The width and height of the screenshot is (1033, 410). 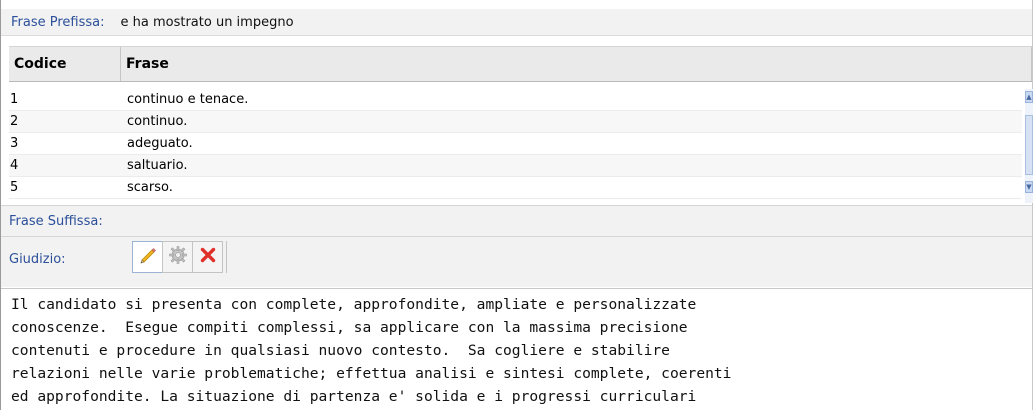 I want to click on pencil-icon, so click(x=148, y=257).